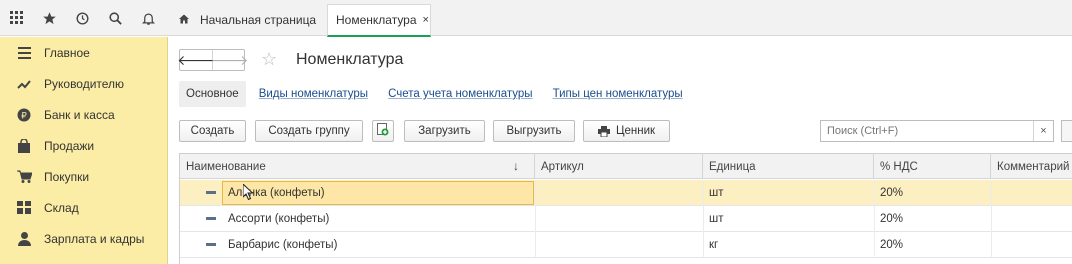 Image resolution: width=1072 pixels, height=264 pixels. I want to click on column-article: Артикул, so click(619, 166).